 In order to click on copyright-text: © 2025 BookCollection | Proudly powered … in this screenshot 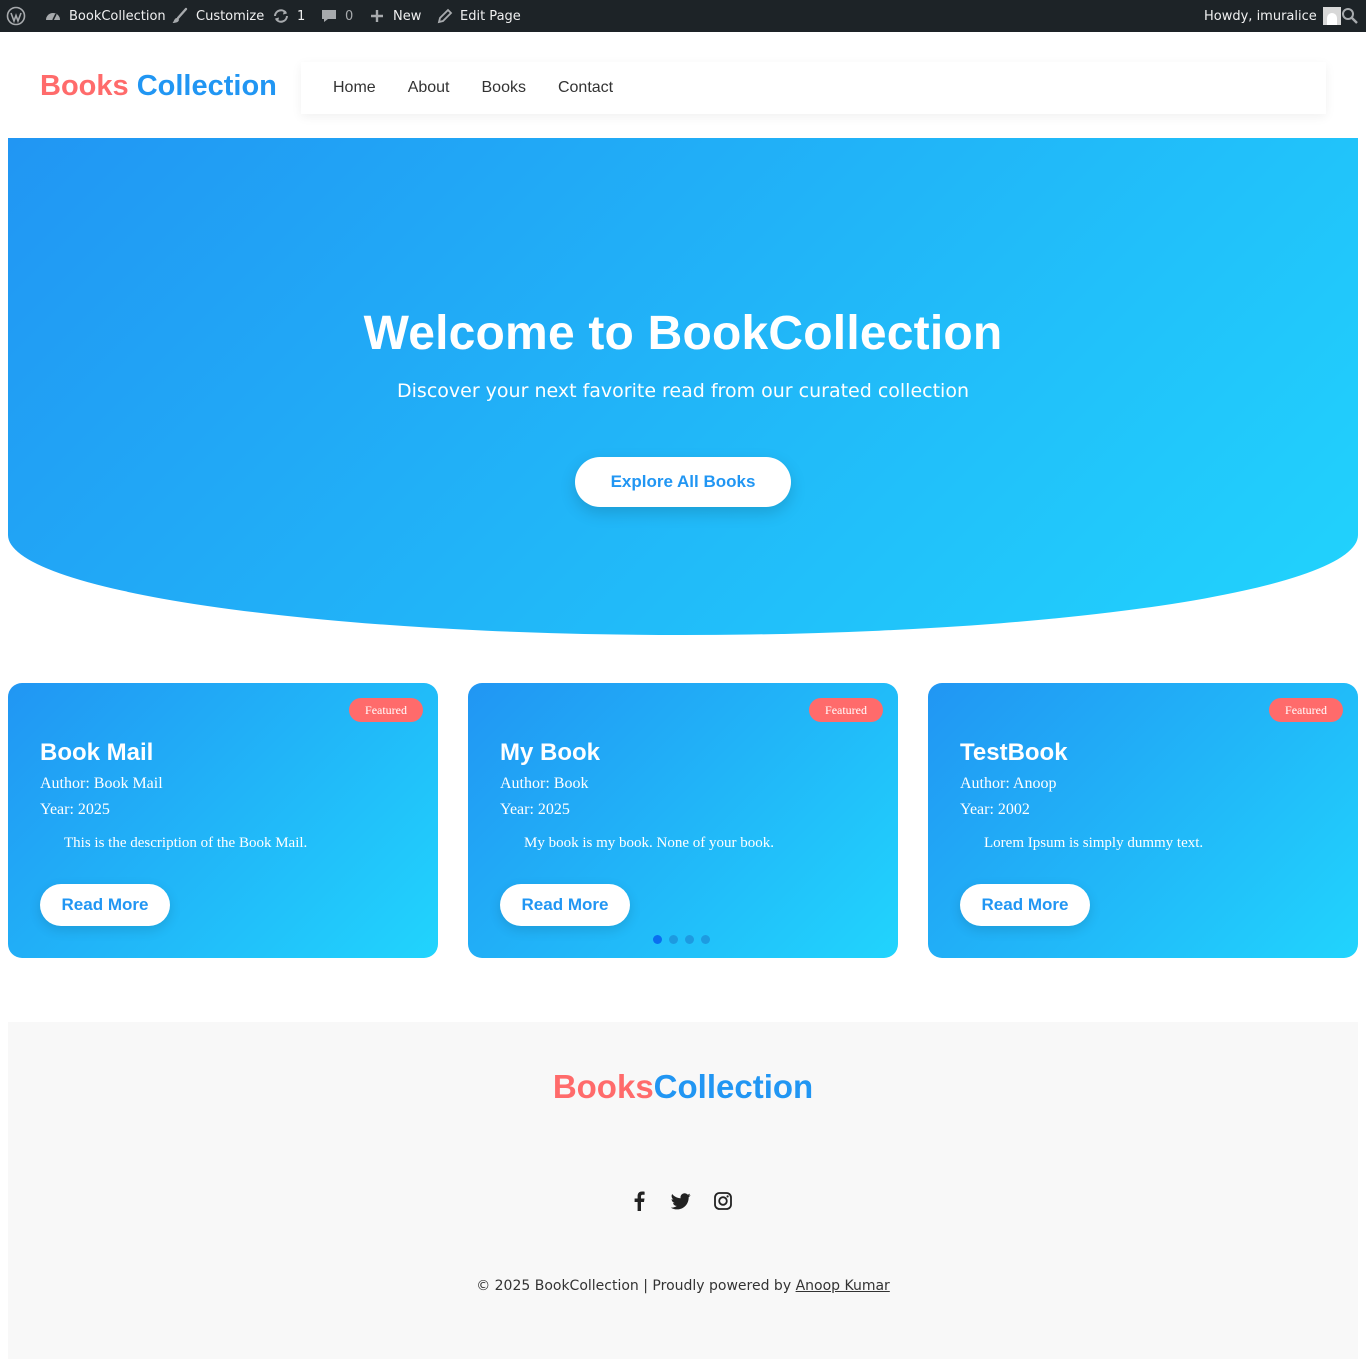, I will do `click(683, 1286)`.